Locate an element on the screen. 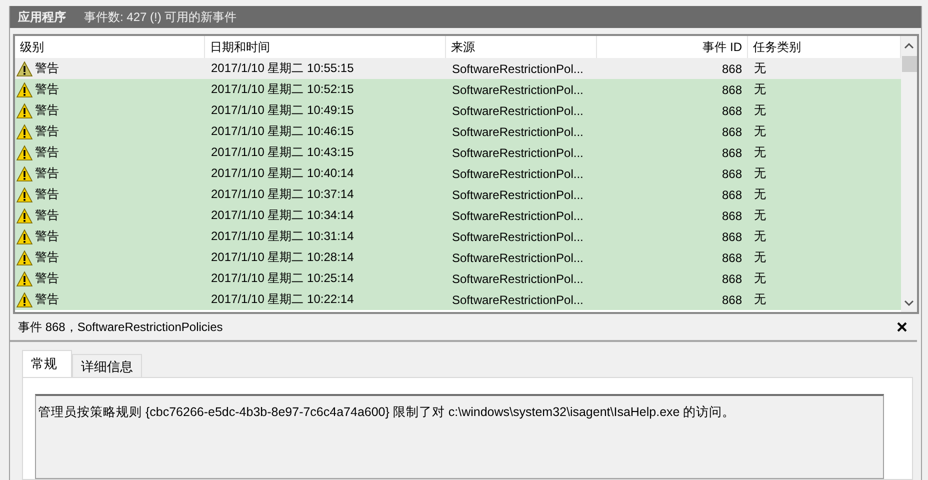 The image size is (928, 480). log-title: 应用程序 is located at coordinates (42, 17).